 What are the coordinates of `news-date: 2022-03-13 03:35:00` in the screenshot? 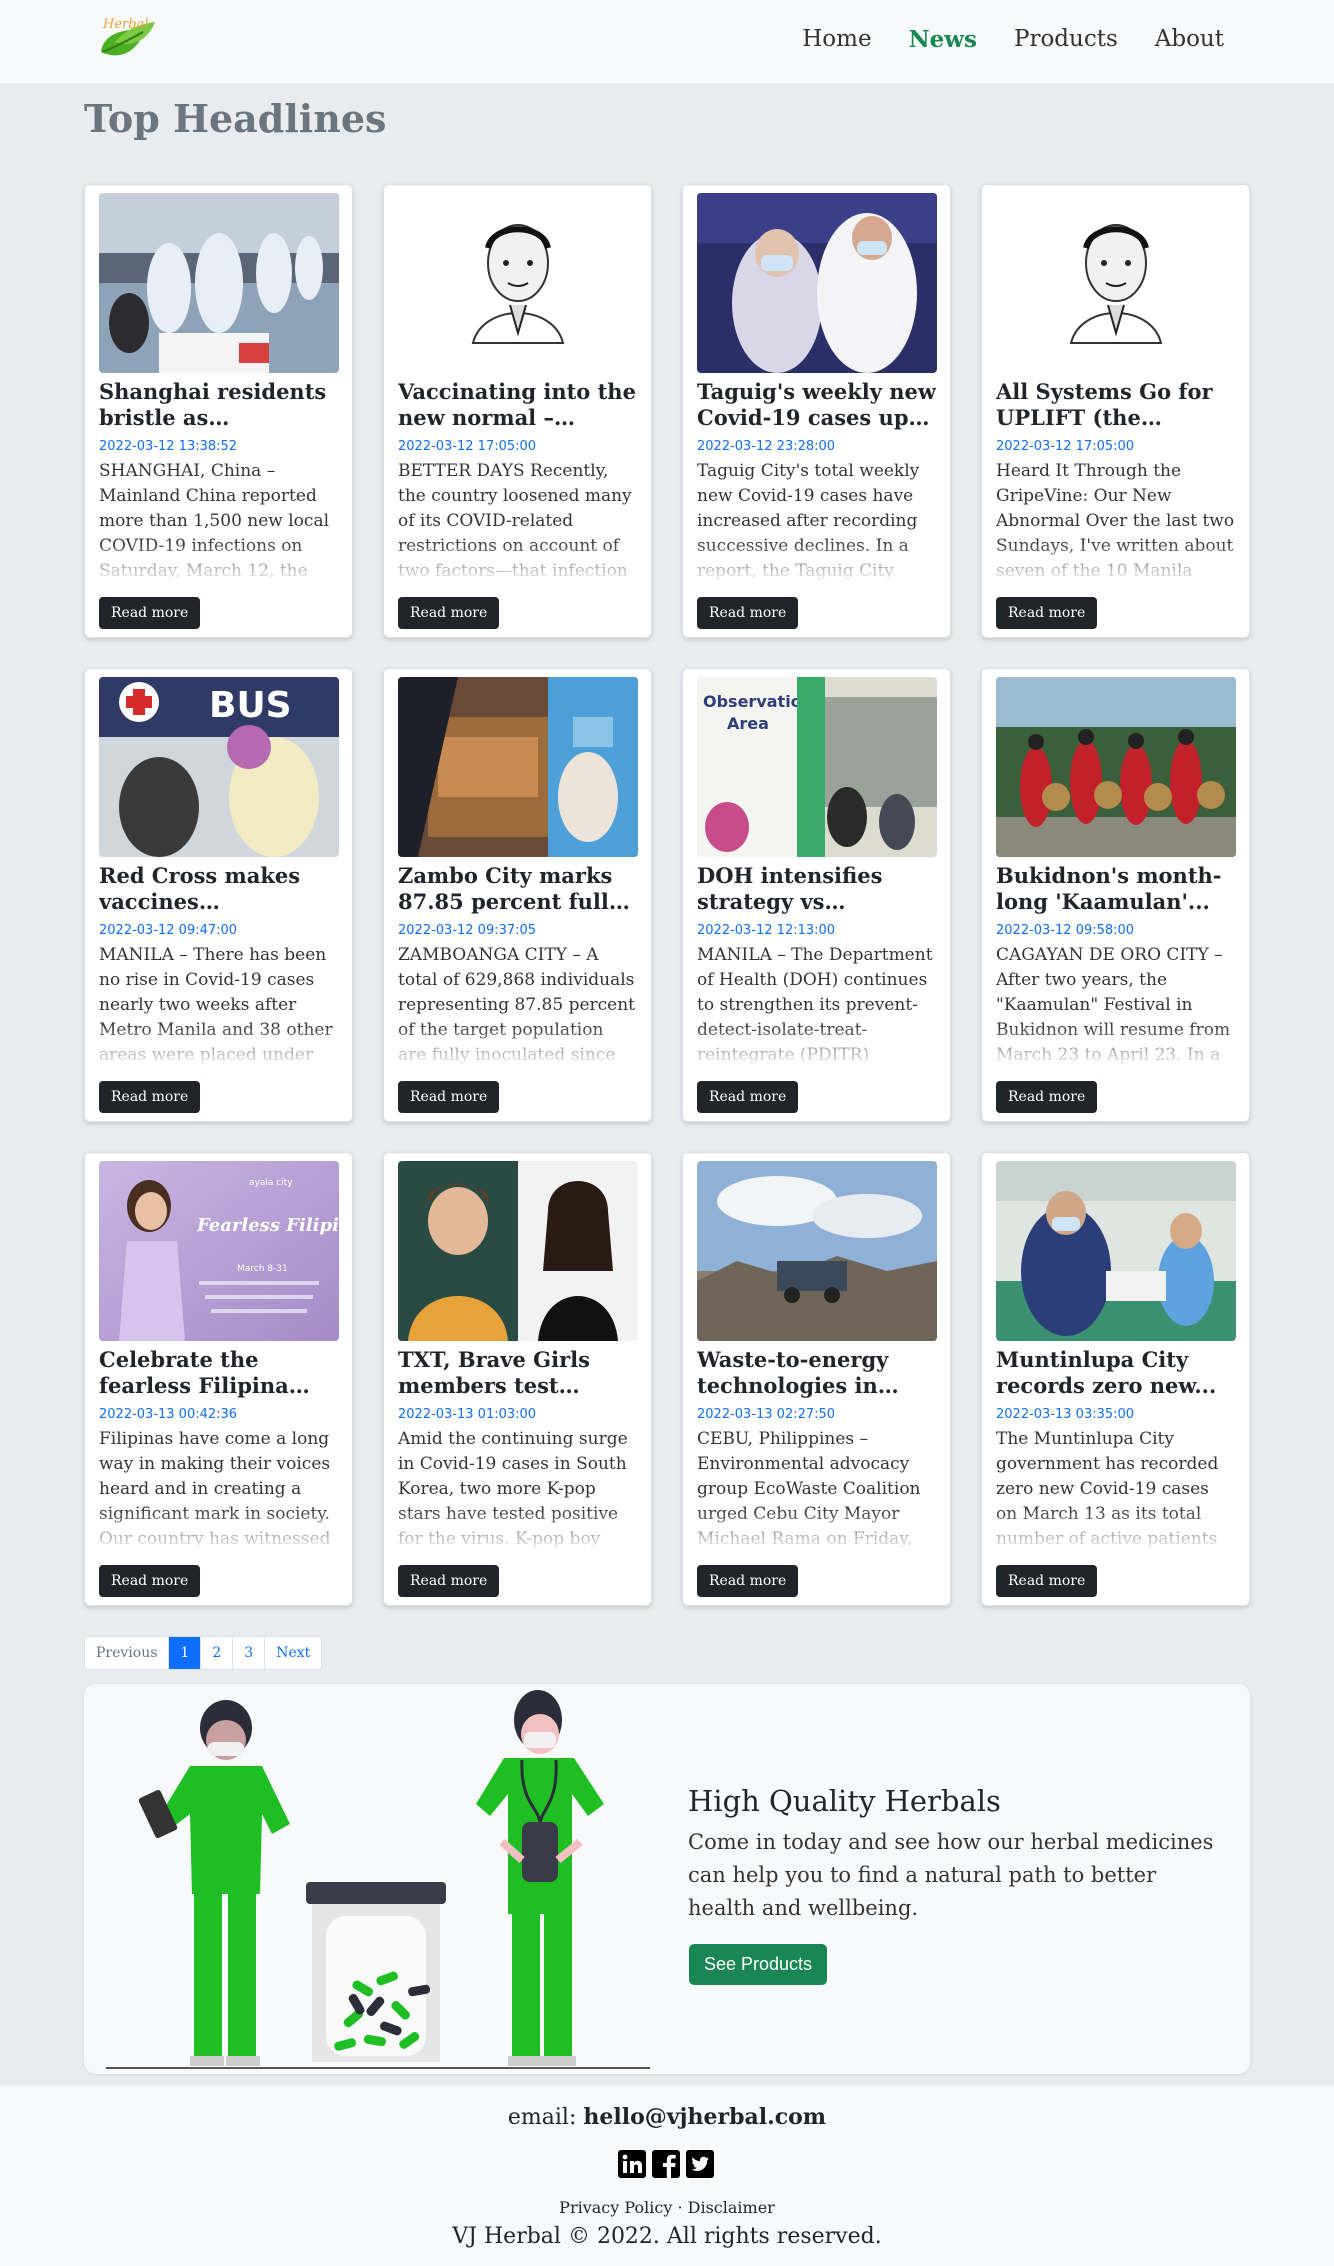 It's located at (1065, 1414).